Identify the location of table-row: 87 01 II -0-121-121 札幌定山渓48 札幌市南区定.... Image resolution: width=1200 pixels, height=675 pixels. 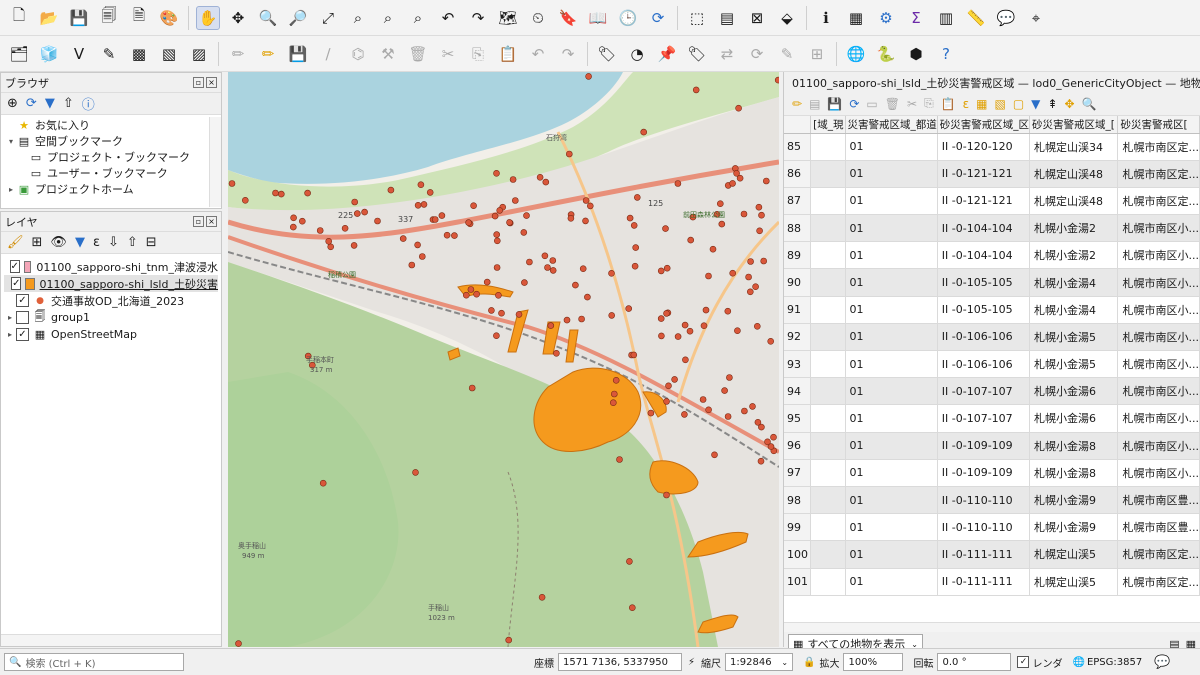
(992, 201).